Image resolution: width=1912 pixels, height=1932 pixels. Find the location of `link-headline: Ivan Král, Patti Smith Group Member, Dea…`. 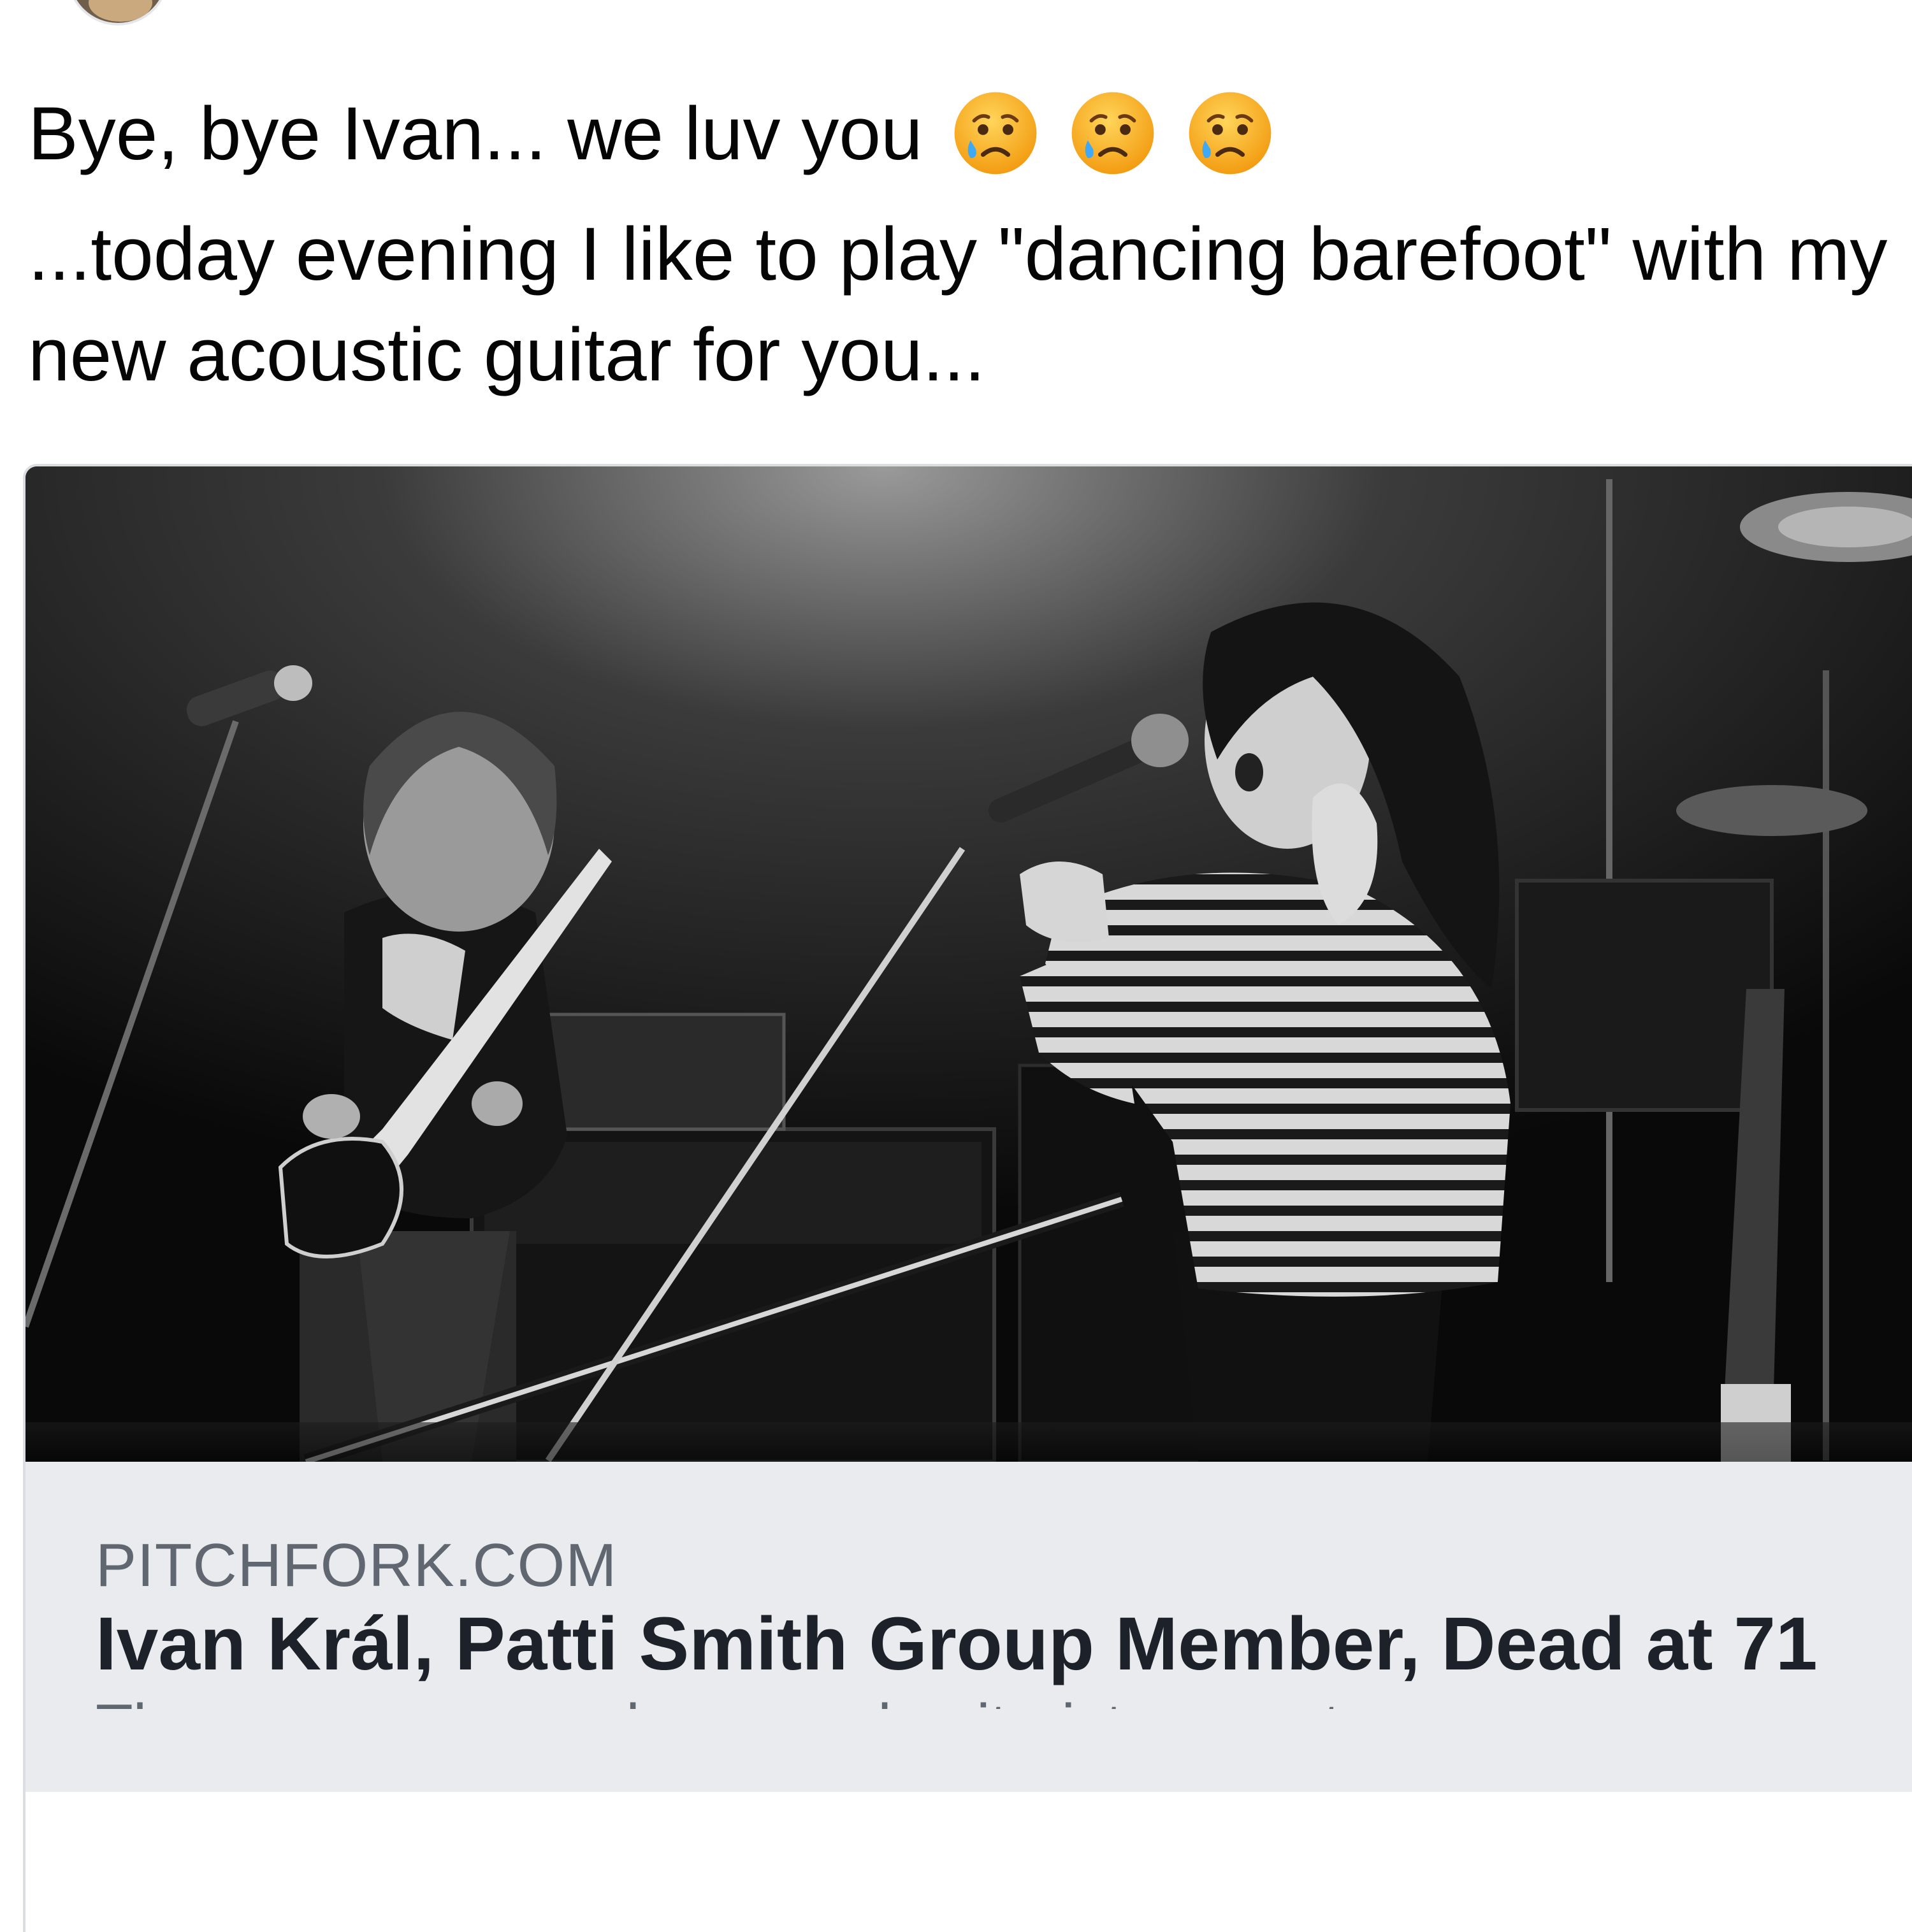

link-headline: Ivan Král, Patti Smith Group Member, Dea… is located at coordinates (957, 1644).